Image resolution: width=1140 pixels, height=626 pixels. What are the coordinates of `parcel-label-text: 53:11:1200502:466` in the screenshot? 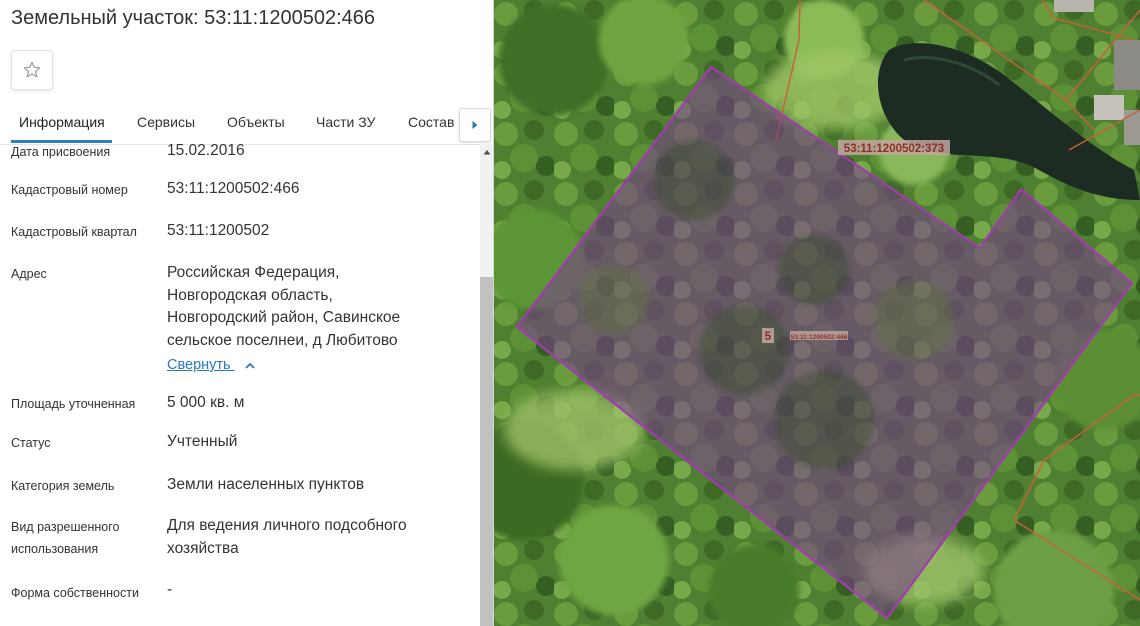 It's located at (819, 337).